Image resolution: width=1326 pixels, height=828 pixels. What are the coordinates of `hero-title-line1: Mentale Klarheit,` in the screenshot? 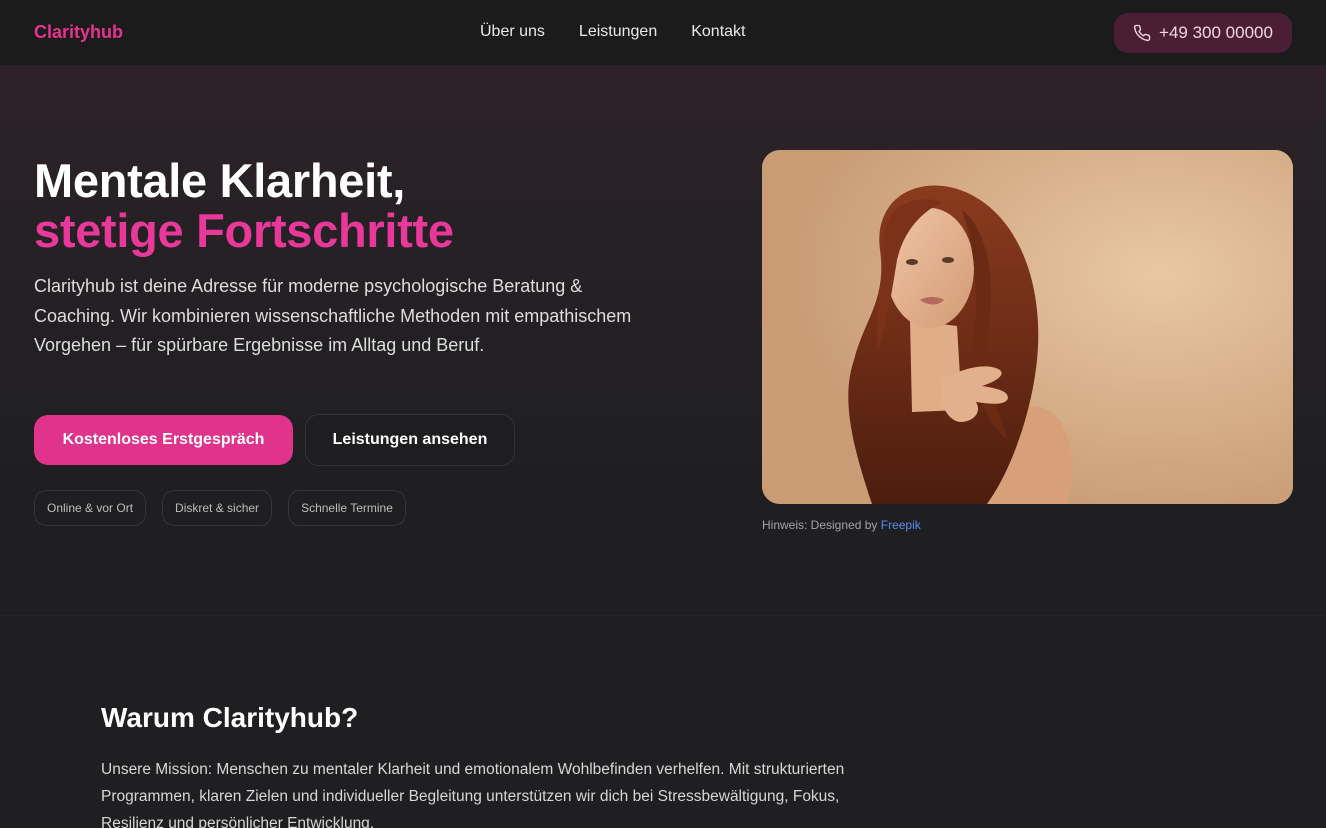 It's located at (219, 180).